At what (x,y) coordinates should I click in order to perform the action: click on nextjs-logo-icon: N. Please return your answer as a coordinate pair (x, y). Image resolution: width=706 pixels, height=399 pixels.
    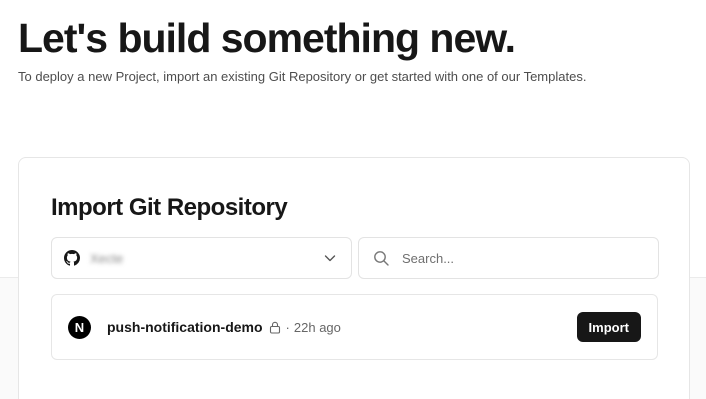
    Looking at the image, I should click on (79, 327).